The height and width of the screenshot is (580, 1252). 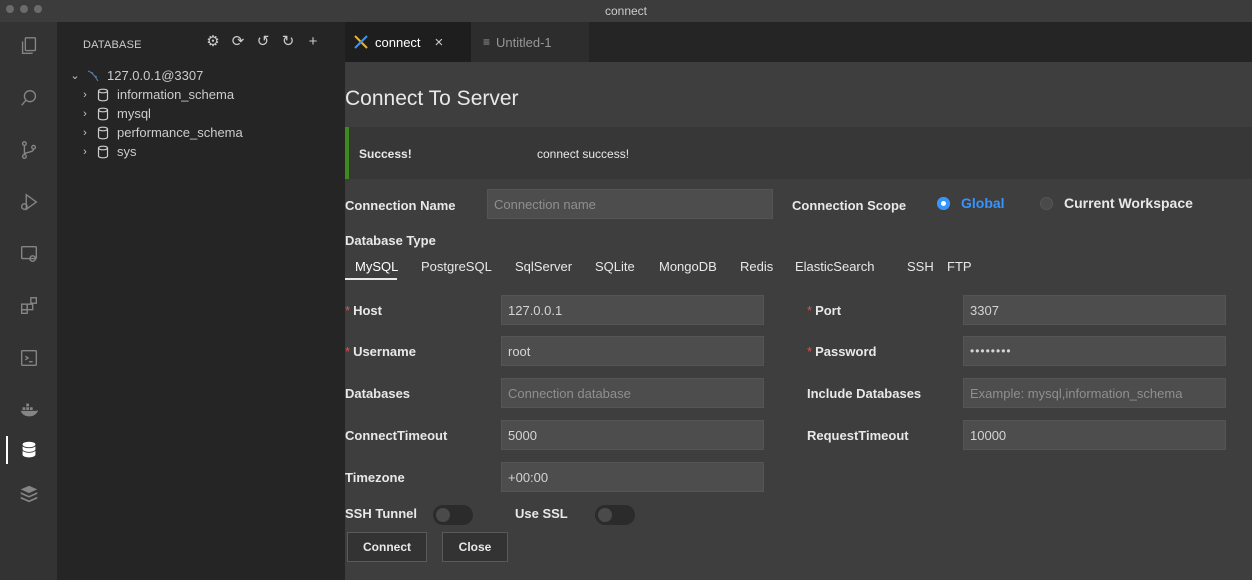 I want to click on sidebar-title: DATABASE, so click(x=112, y=45).